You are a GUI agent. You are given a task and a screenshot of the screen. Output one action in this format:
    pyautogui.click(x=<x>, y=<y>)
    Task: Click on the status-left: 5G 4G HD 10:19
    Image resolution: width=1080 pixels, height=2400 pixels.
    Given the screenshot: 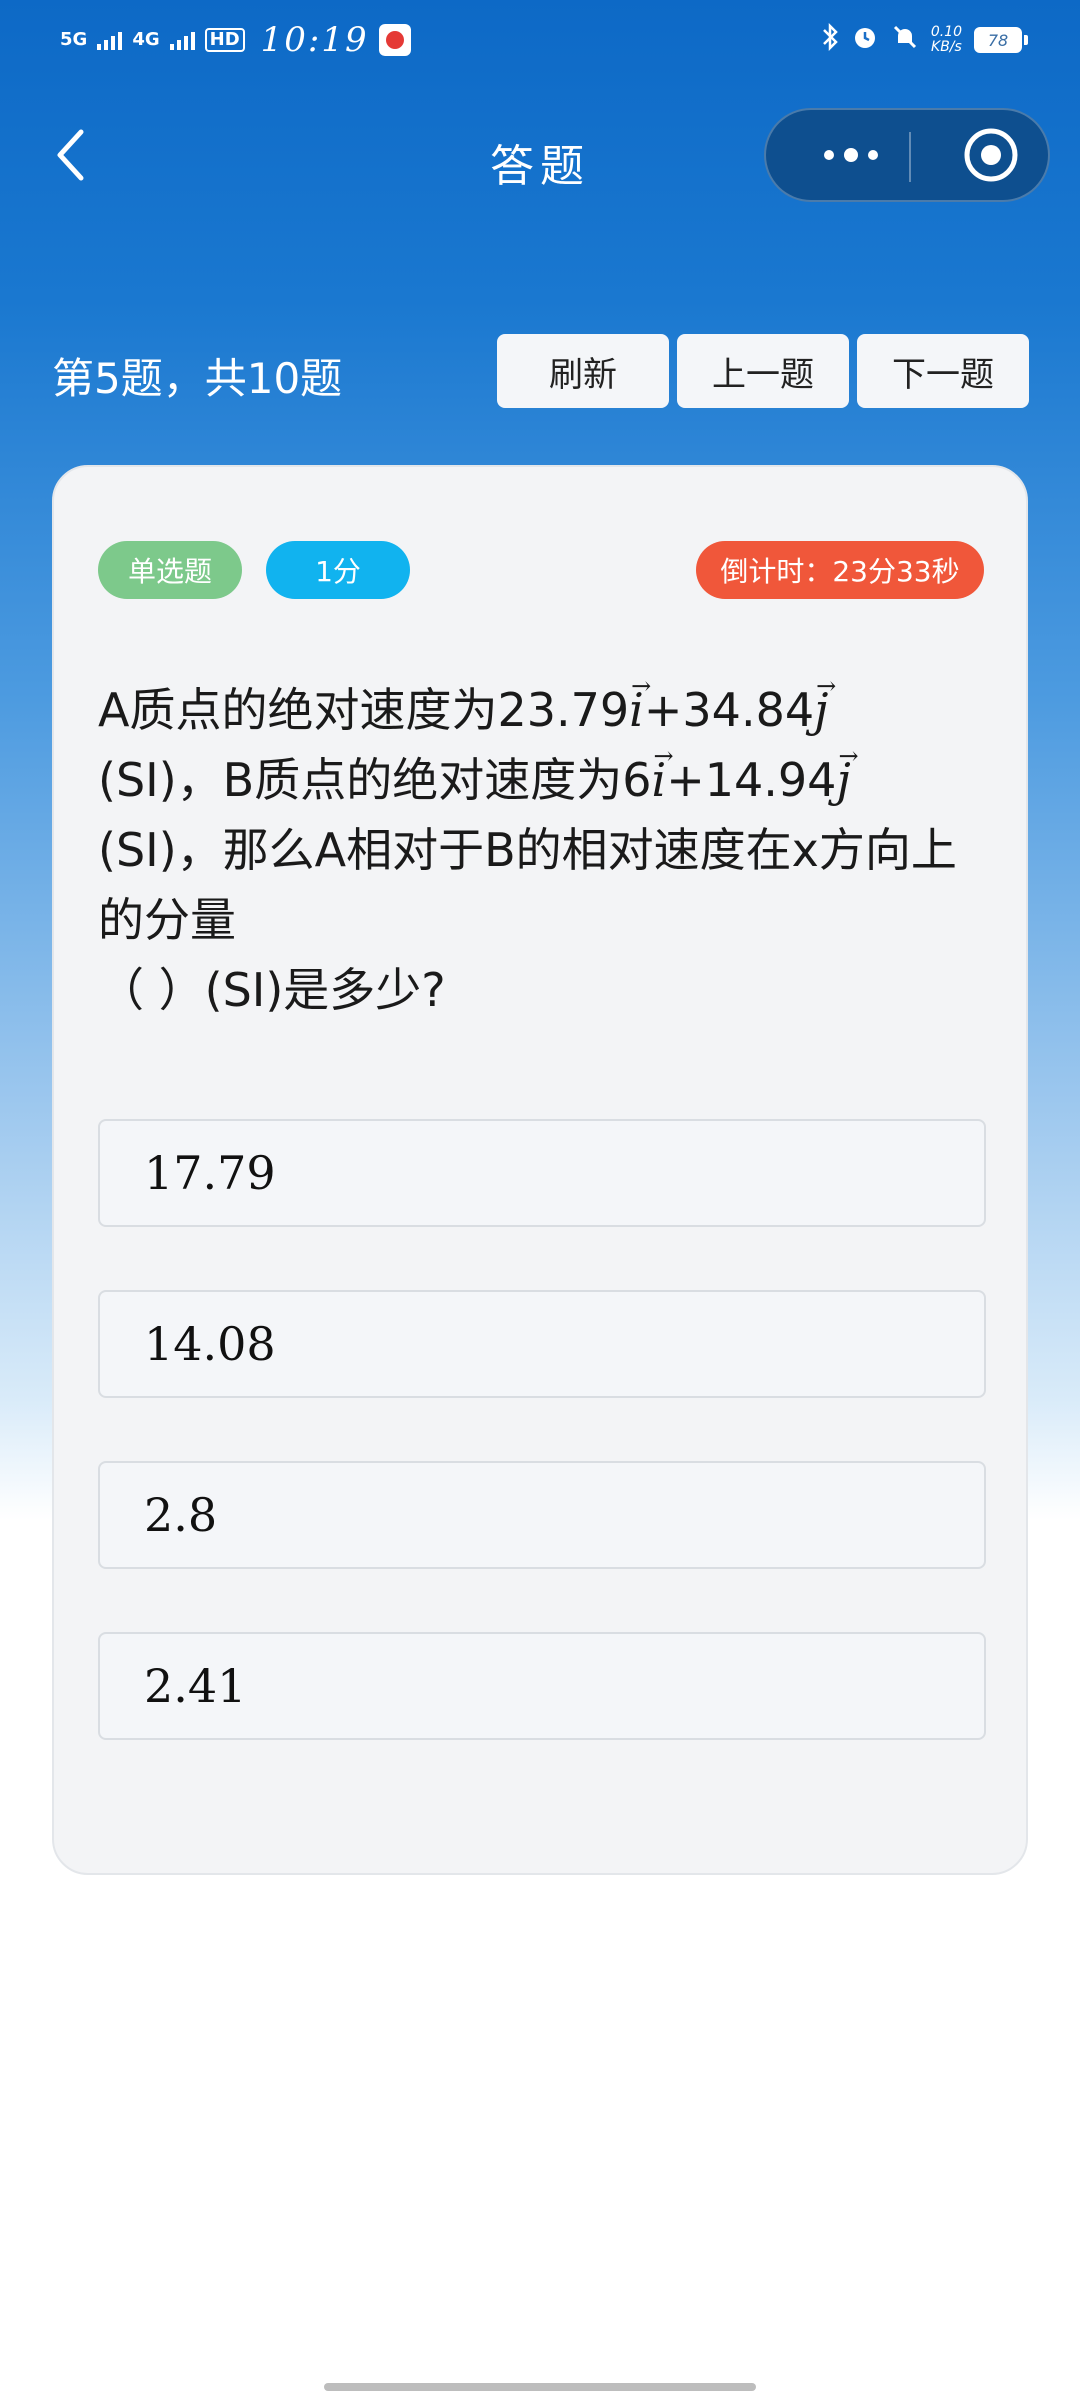 What is the action you would take?
    pyautogui.click(x=235, y=40)
    